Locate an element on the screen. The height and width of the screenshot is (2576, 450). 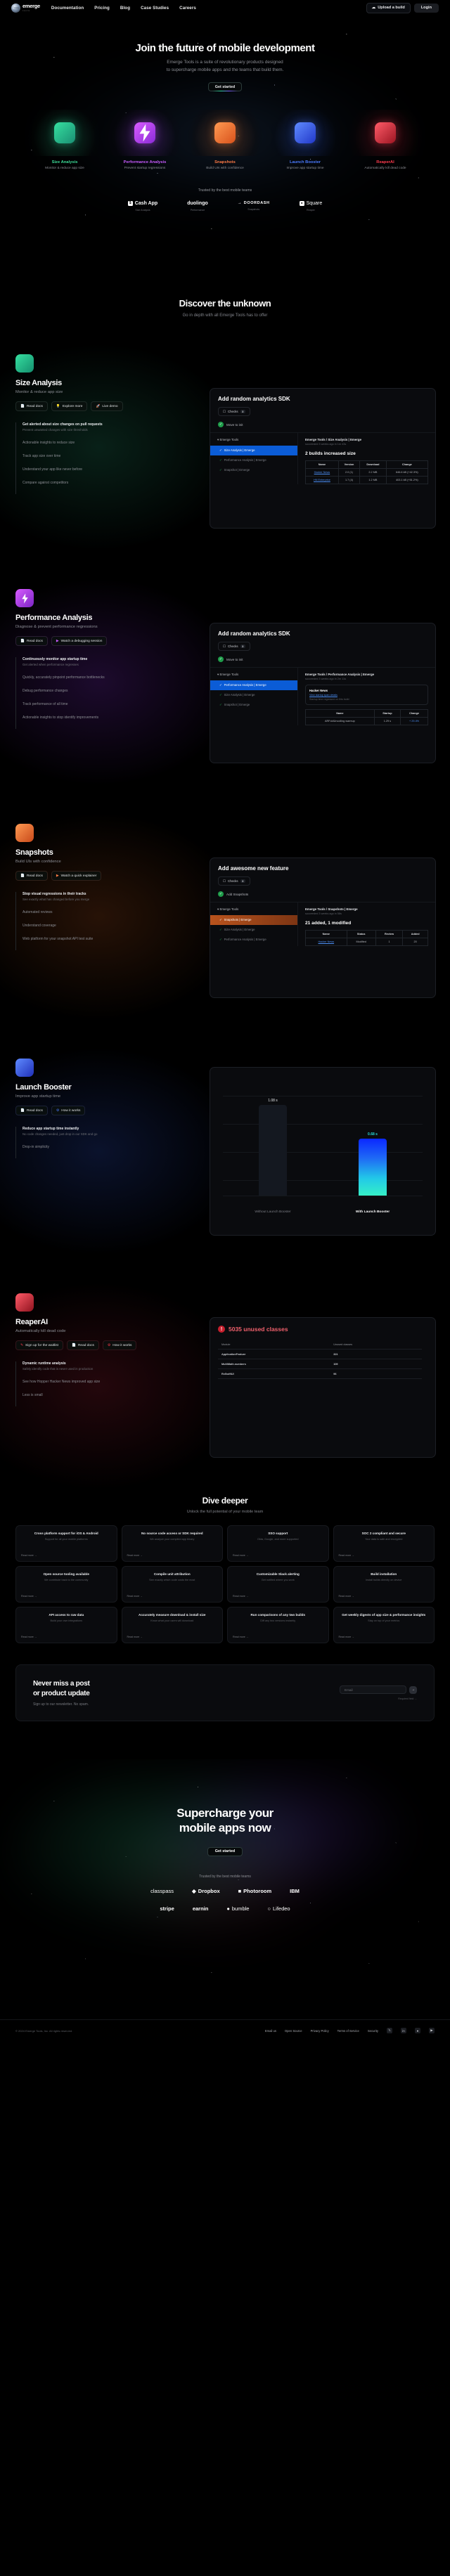
table-row: MultiMath.numbers 109 is located at coordinates (320, 1364).